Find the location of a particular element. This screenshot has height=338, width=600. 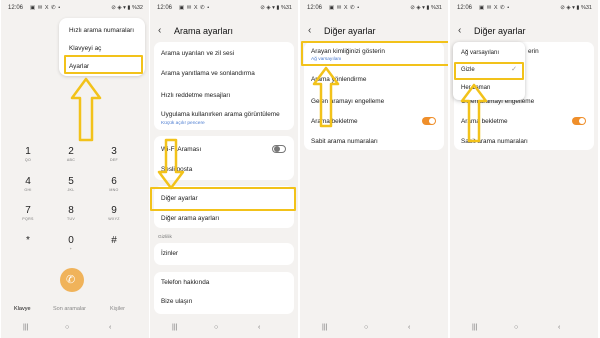

down-arrow-icon is located at coordinates (171, 164).